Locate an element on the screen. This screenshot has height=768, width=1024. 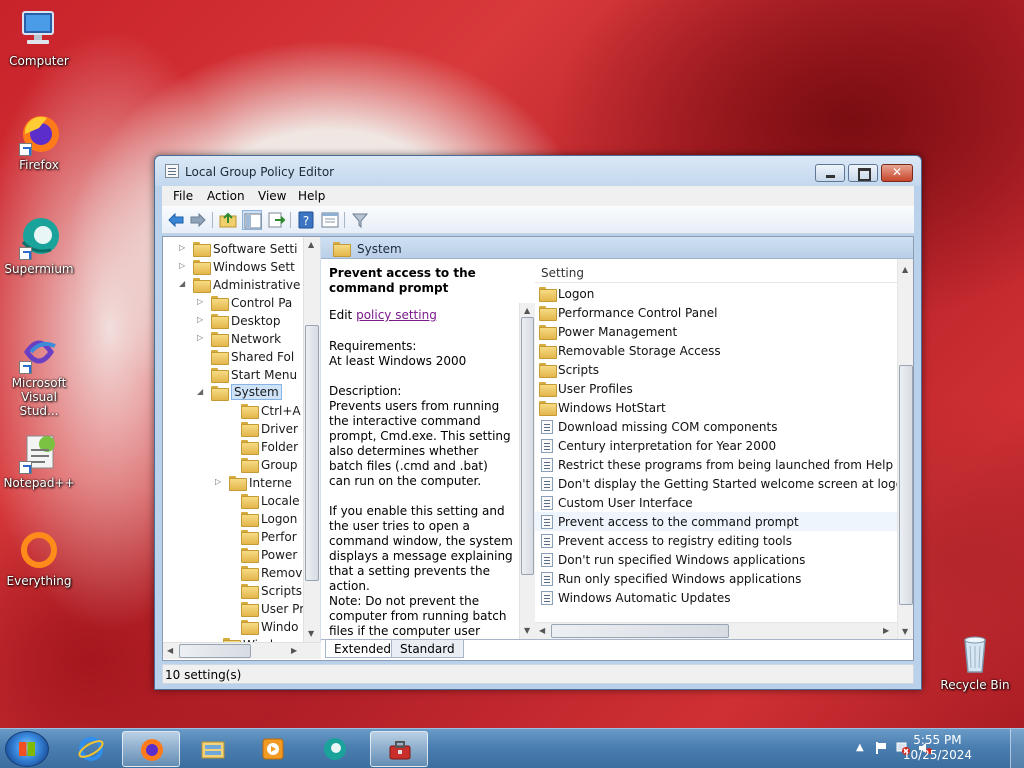
list-folder-row: Scripts is located at coordinates (716, 369).